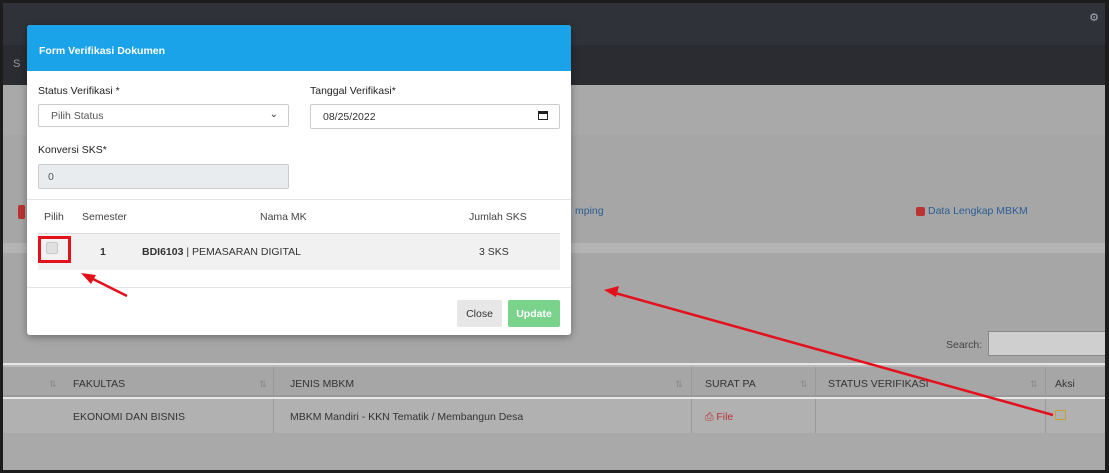  Describe the element at coordinates (589, 211) in the screenshot. I see `pendamping-link: mping` at that location.